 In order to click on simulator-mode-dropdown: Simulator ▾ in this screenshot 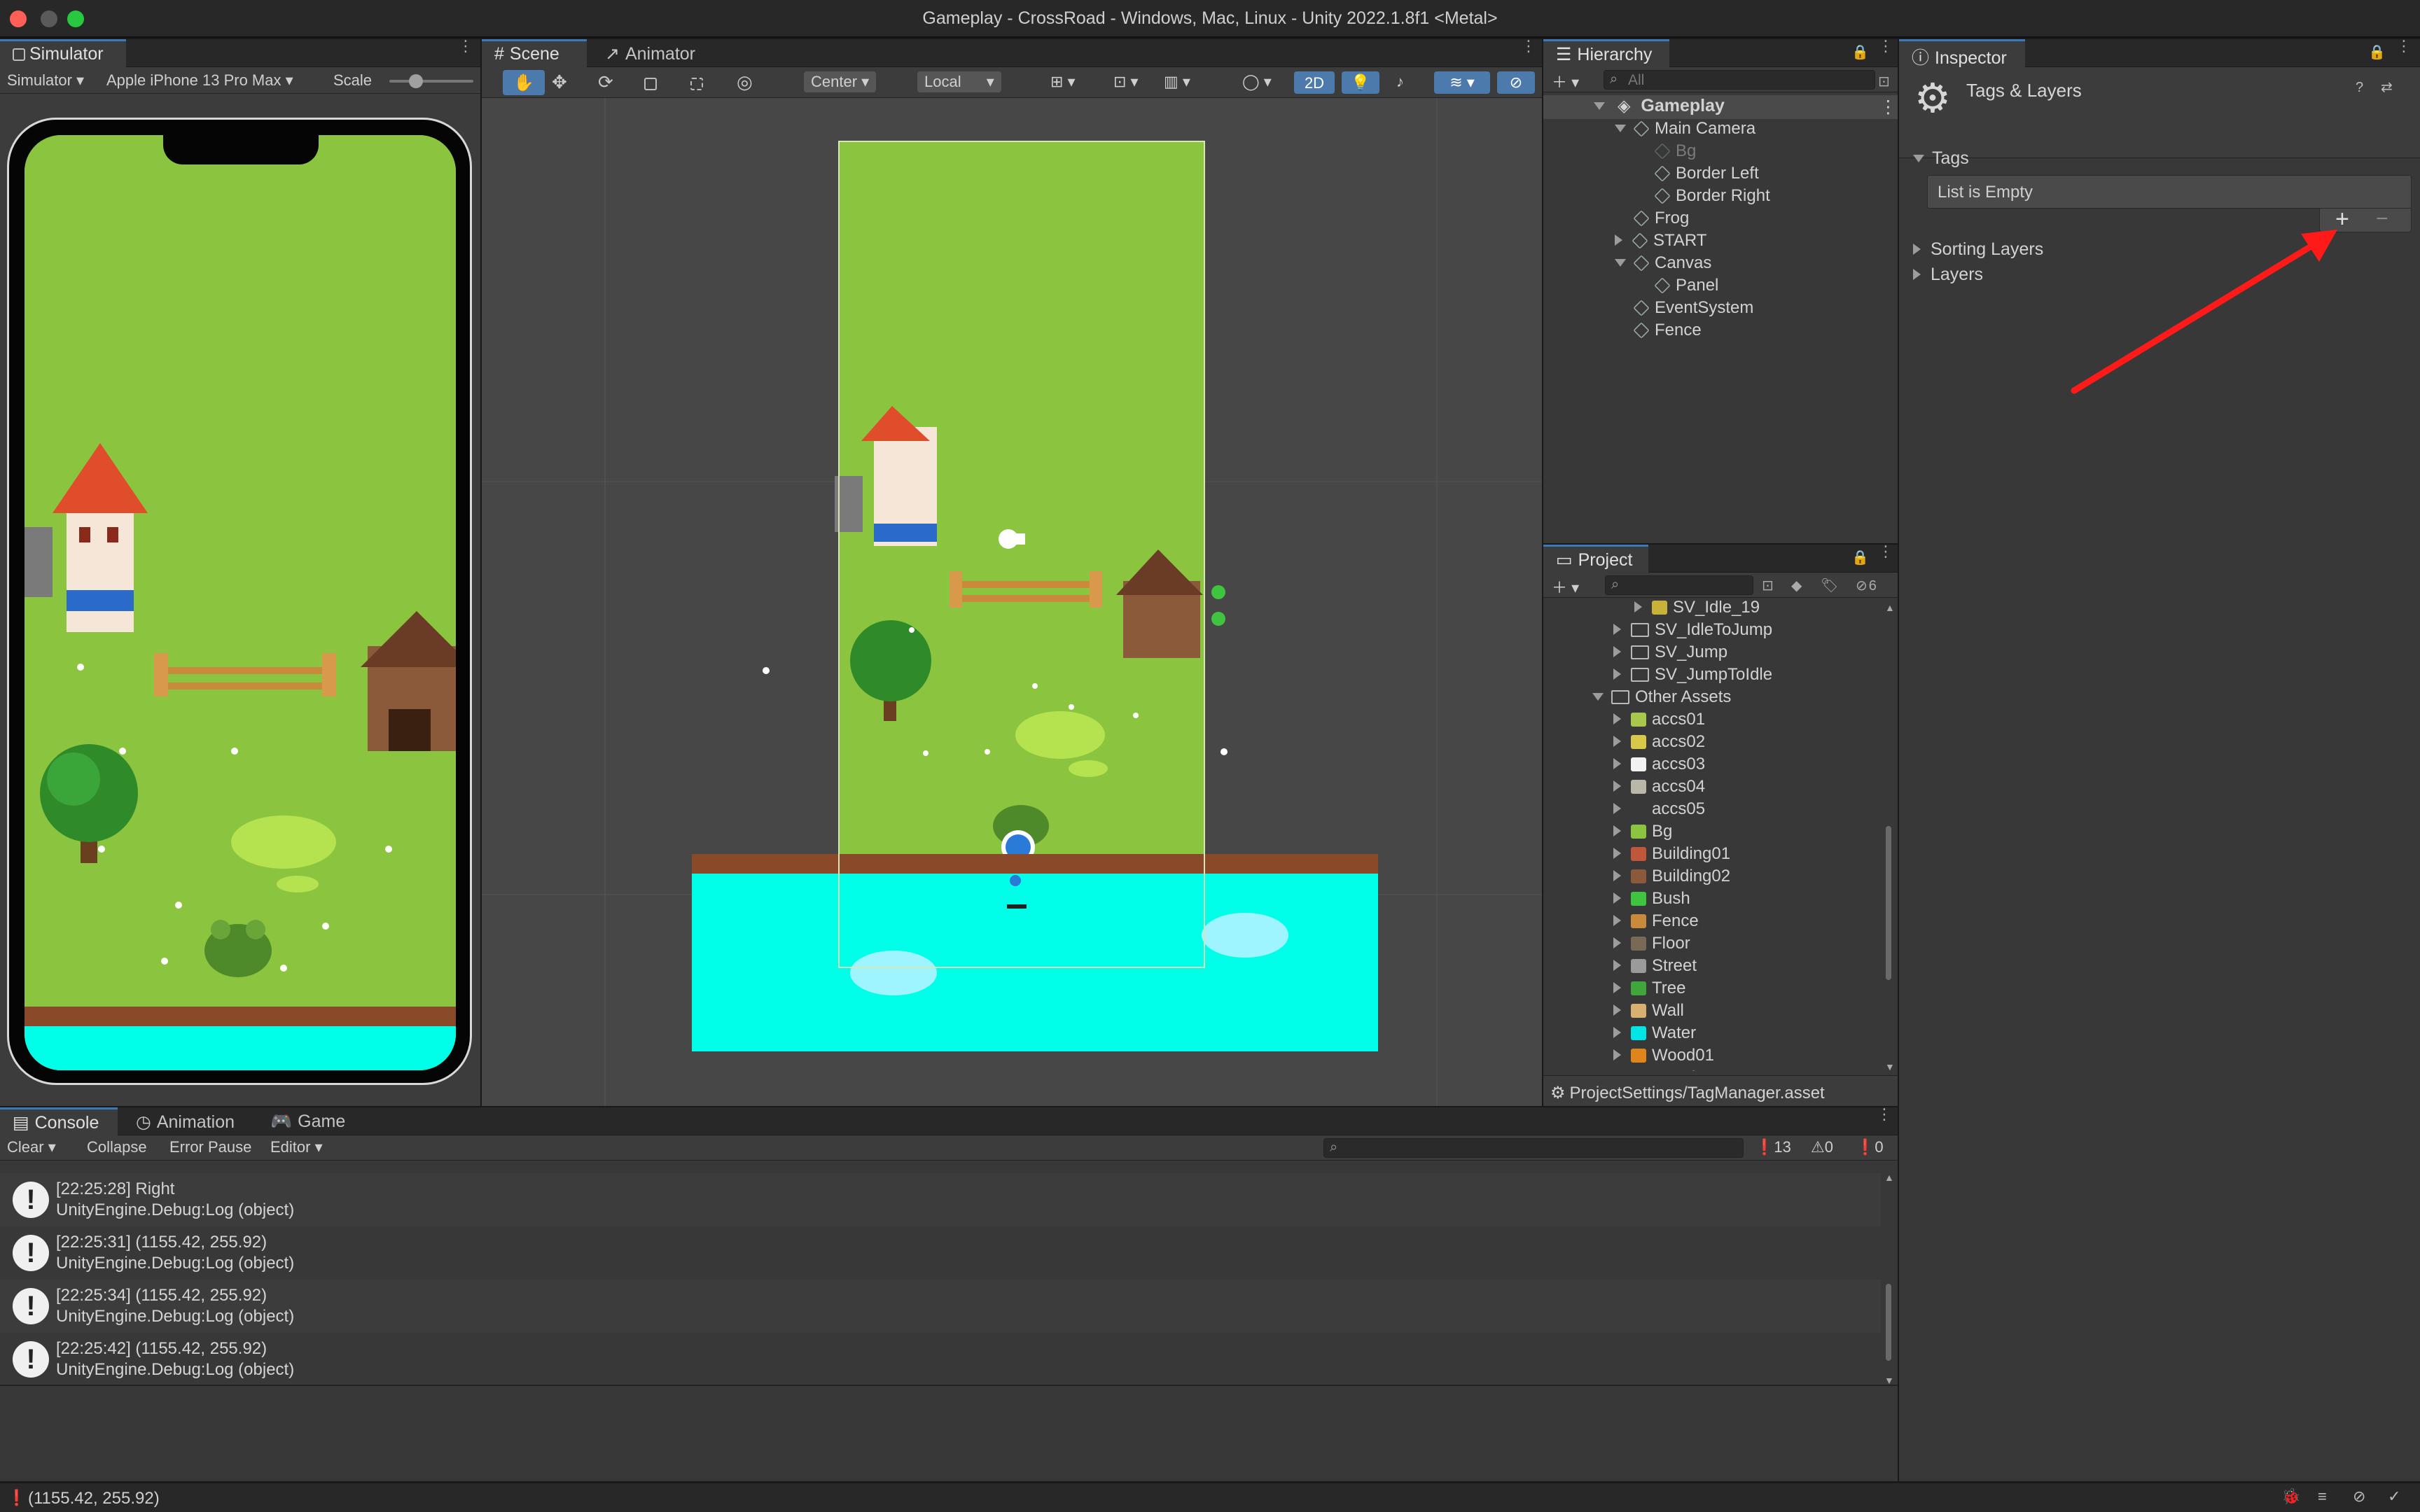, I will do `click(45, 80)`.